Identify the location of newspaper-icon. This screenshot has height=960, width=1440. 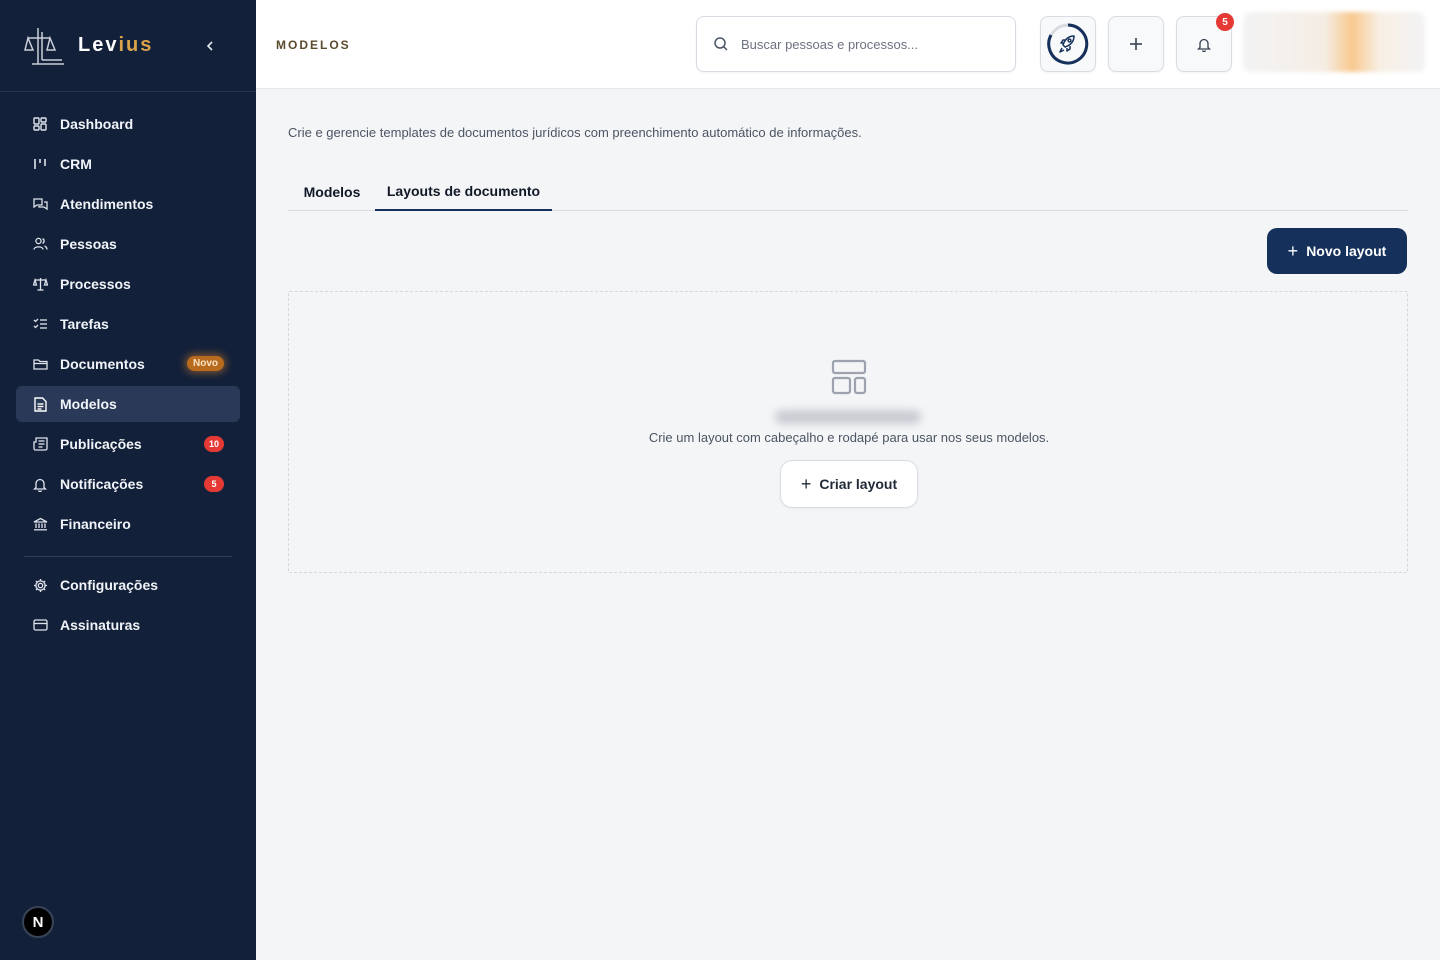
(40, 444).